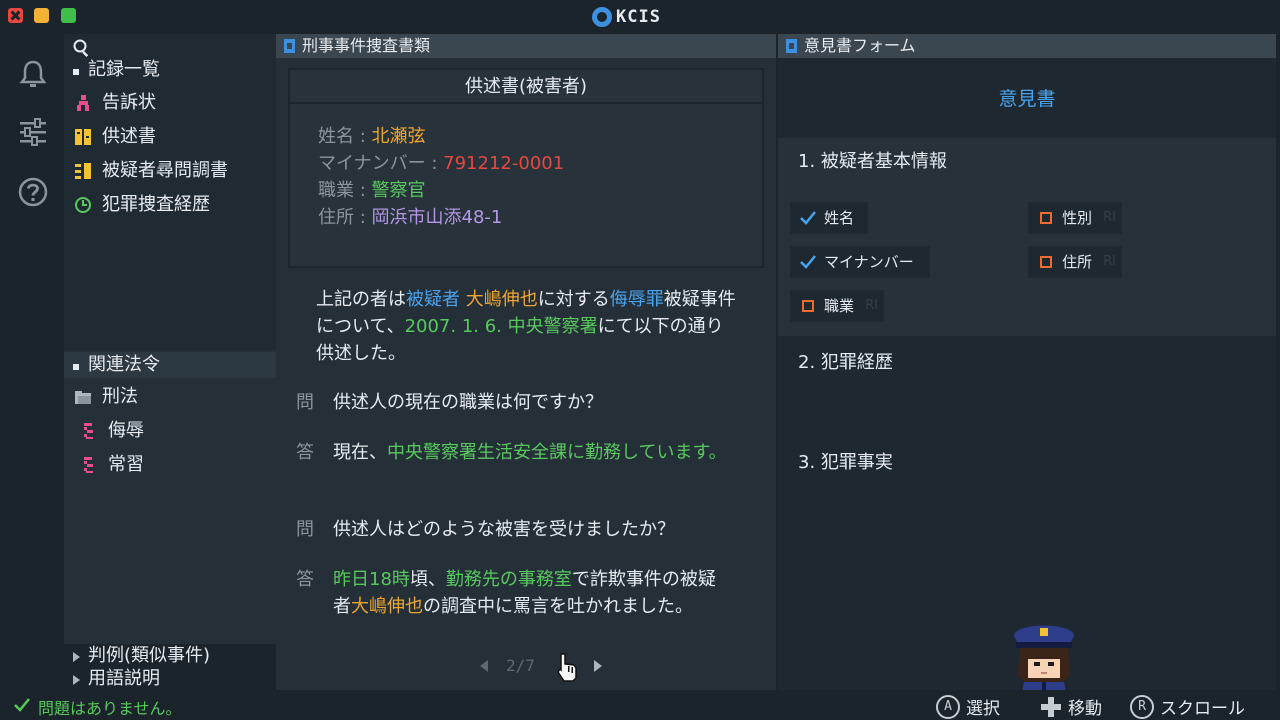  What do you see at coordinates (126, 430) in the screenshot?
I see `tree-item-label: 侮辱` at bounding box center [126, 430].